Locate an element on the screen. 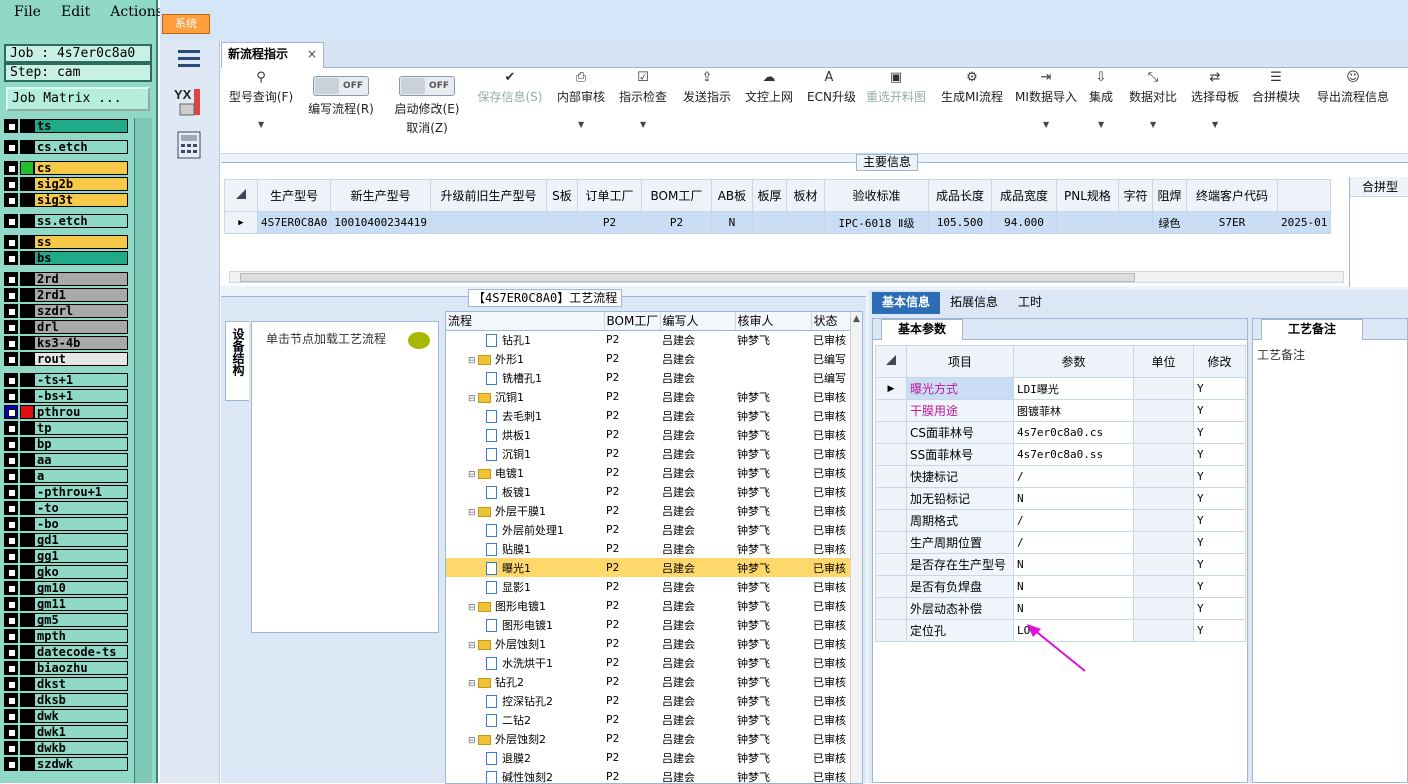  toolbar-button-6: ⇪ 发送指示 is located at coordinates (707, 87).